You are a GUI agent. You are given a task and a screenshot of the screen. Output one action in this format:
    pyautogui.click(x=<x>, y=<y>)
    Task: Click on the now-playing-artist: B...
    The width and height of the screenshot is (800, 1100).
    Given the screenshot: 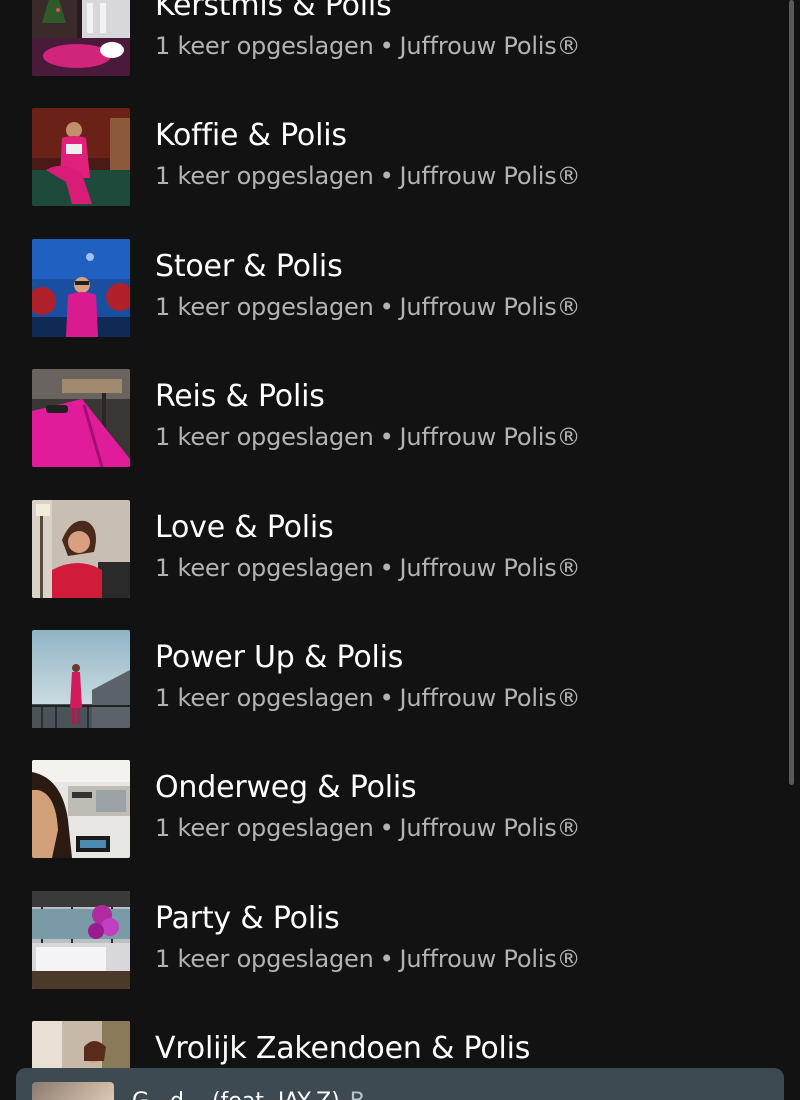 What is the action you would take?
    pyautogui.click(x=368, y=1094)
    